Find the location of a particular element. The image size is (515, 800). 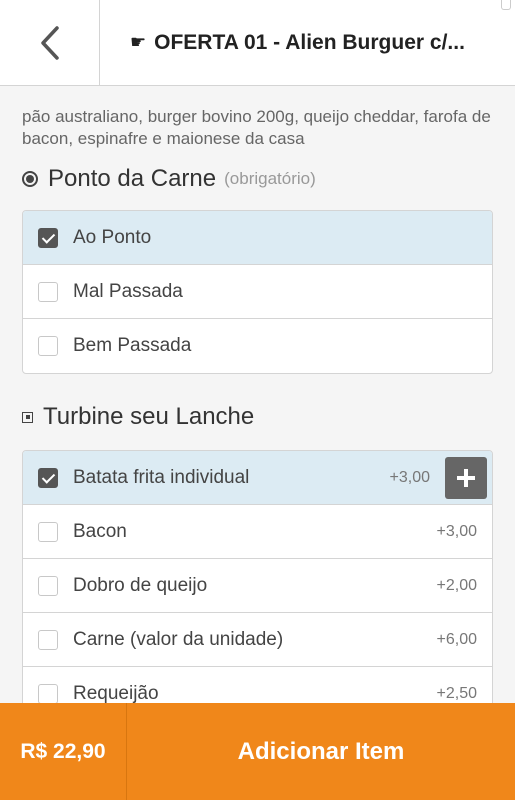

option-row-bacon: Bacon +3,00 is located at coordinates (257, 532).